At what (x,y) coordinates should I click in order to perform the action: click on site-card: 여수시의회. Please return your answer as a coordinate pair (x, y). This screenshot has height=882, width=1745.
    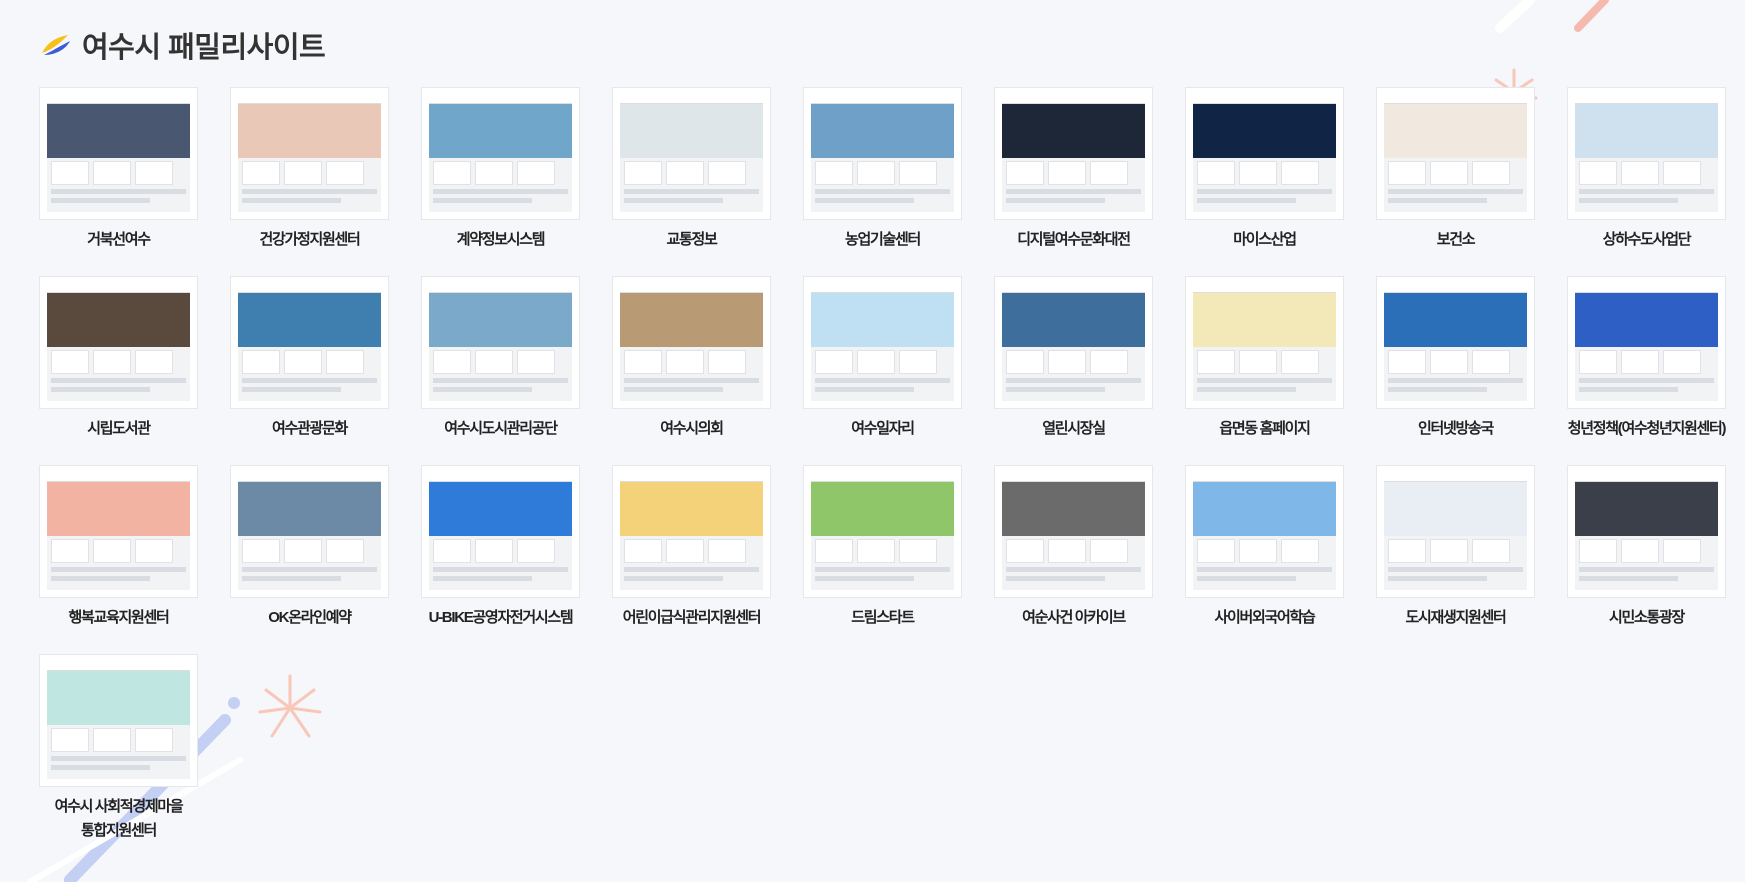
    Looking at the image, I should click on (691, 371).